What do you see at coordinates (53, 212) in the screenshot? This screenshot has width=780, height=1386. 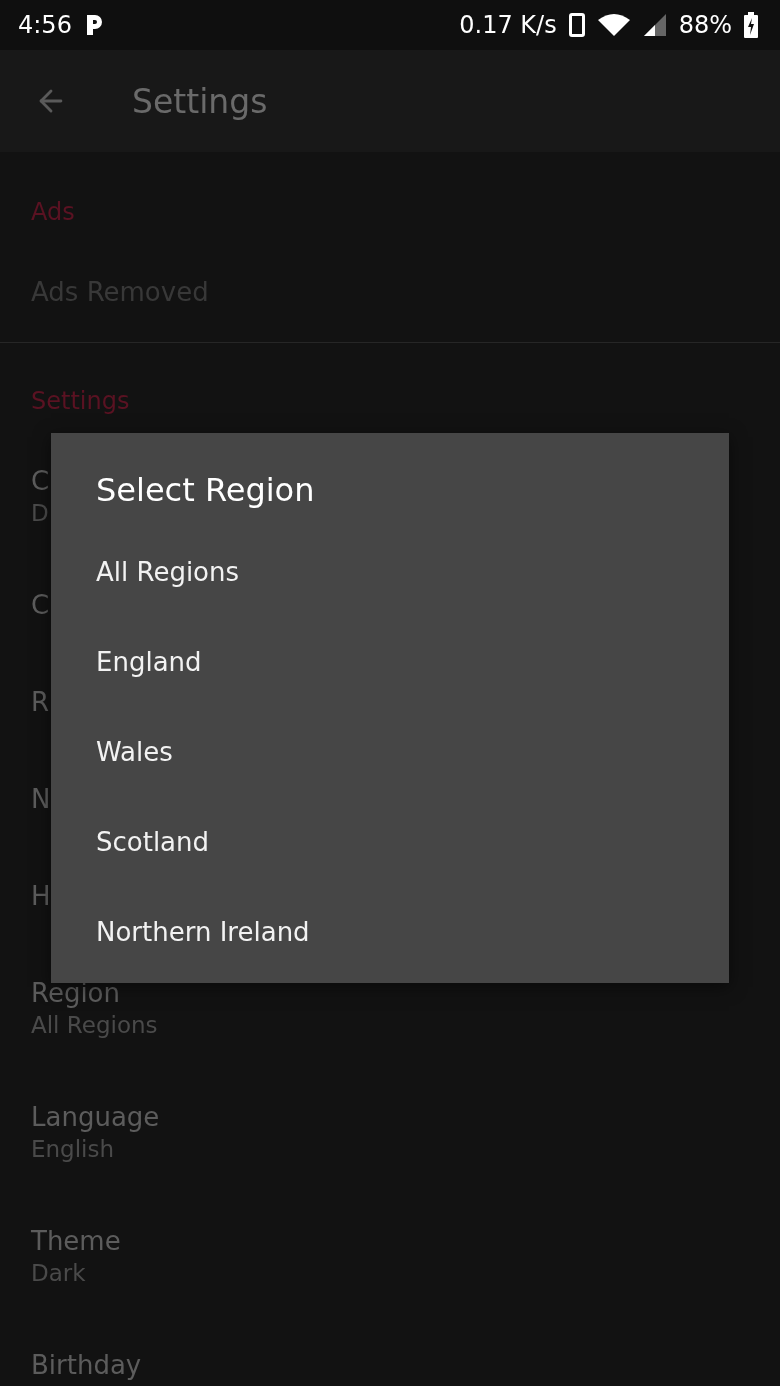 I see `section-header: Ads` at bounding box center [53, 212].